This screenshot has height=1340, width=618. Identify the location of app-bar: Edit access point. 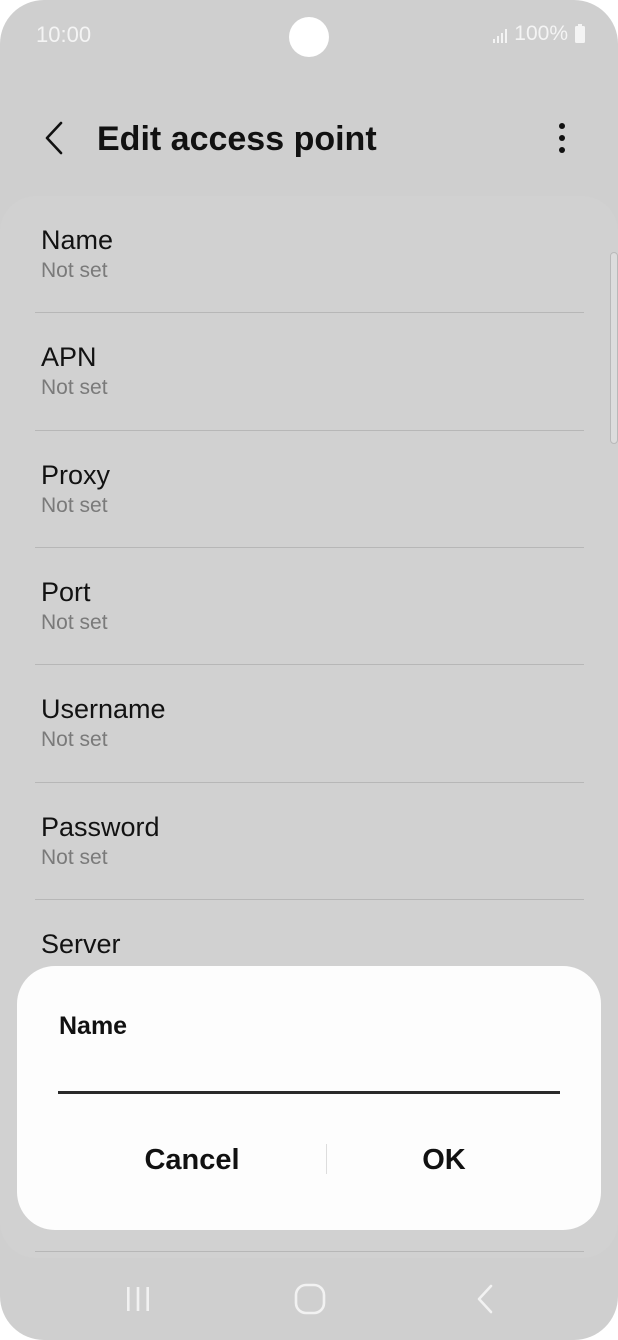
(309, 140).